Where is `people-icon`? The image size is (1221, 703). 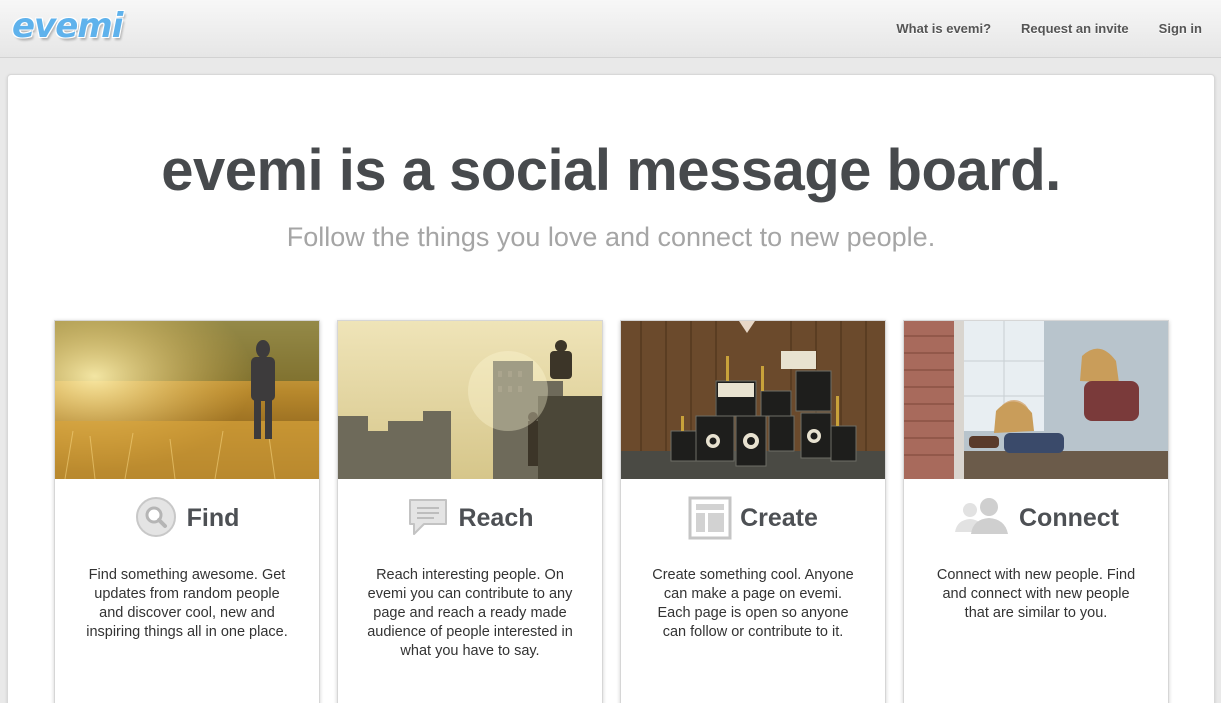
people-icon is located at coordinates (982, 518).